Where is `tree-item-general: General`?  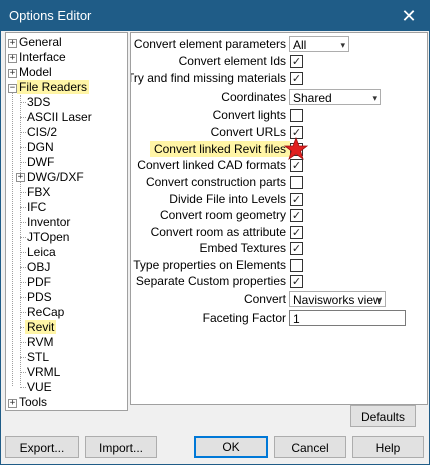
tree-item-general: General is located at coordinates (40, 42).